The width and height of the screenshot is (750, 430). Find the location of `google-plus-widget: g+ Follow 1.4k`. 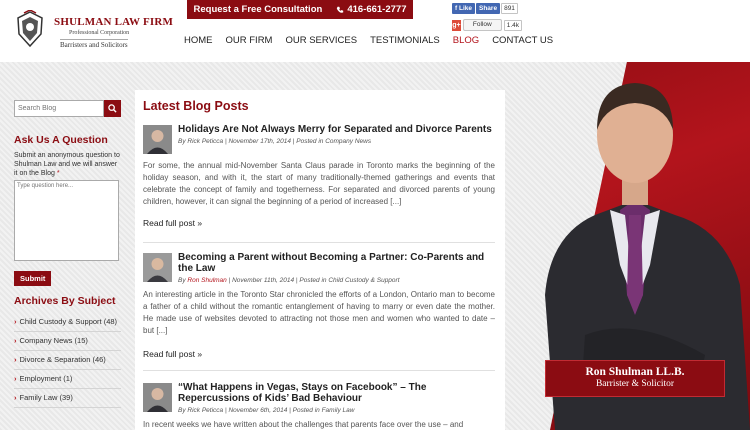

google-plus-widget: g+ Follow 1.4k is located at coordinates (487, 25).